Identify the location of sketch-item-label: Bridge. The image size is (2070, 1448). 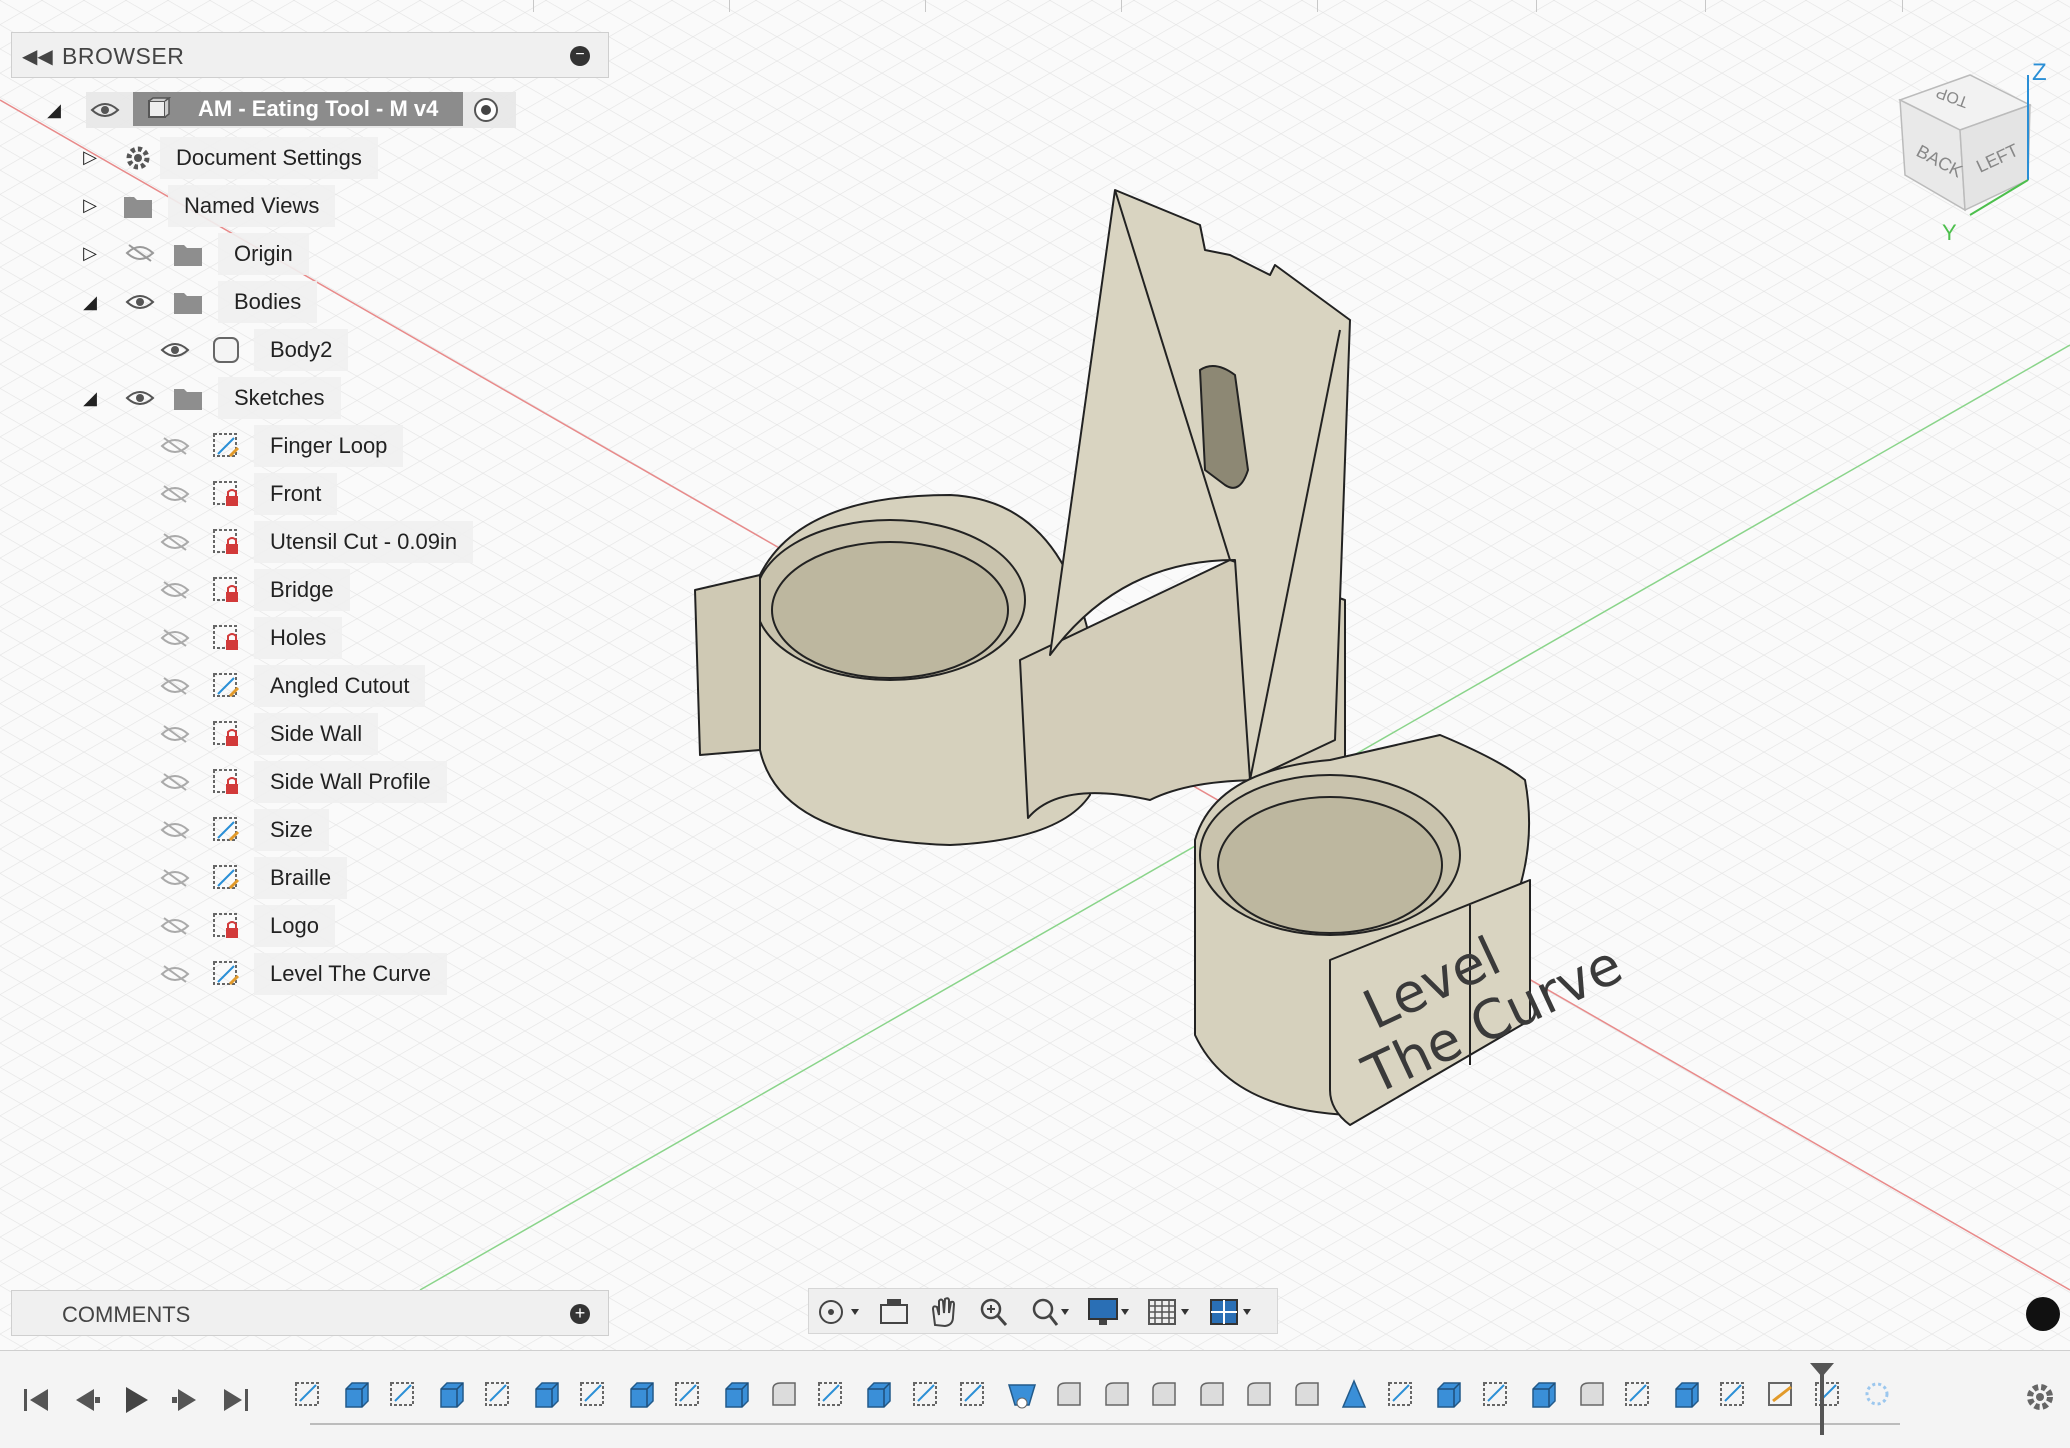
(302, 590).